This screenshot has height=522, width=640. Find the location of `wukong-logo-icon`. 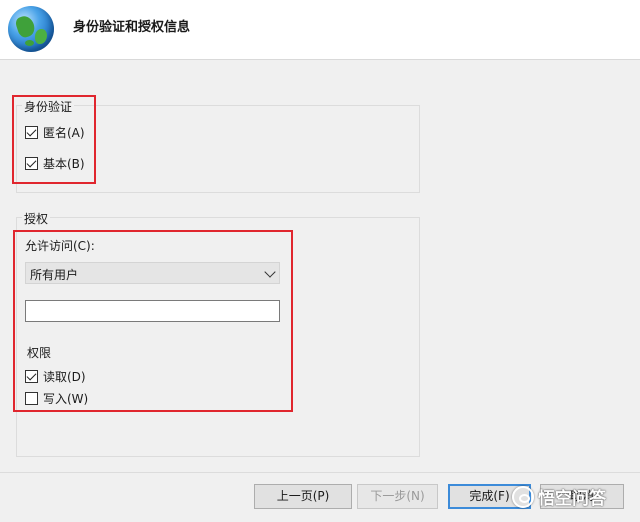

wukong-logo-icon is located at coordinates (523, 496).